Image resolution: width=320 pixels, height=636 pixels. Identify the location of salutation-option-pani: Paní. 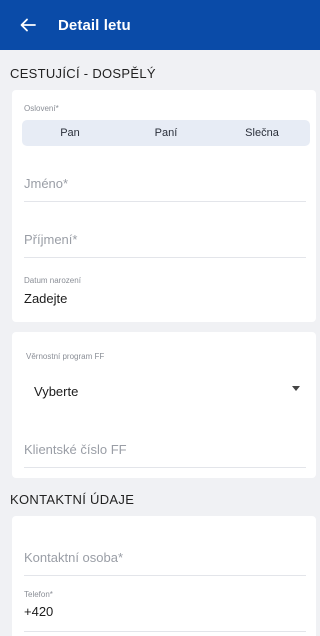
(166, 133).